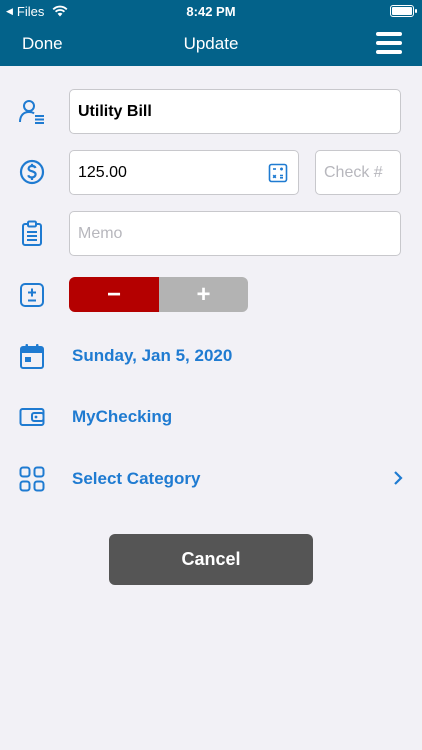 This screenshot has height=750, width=422. What do you see at coordinates (32, 356) in the screenshot?
I see `calendar-icon` at bounding box center [32, 356].